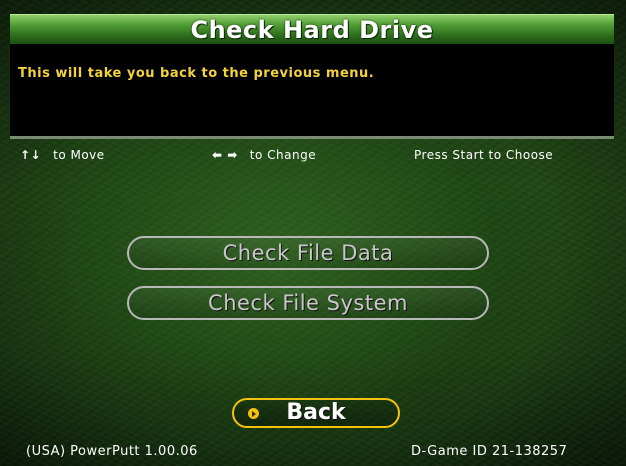  I want to click on back-label: Back, so click(316, 412).